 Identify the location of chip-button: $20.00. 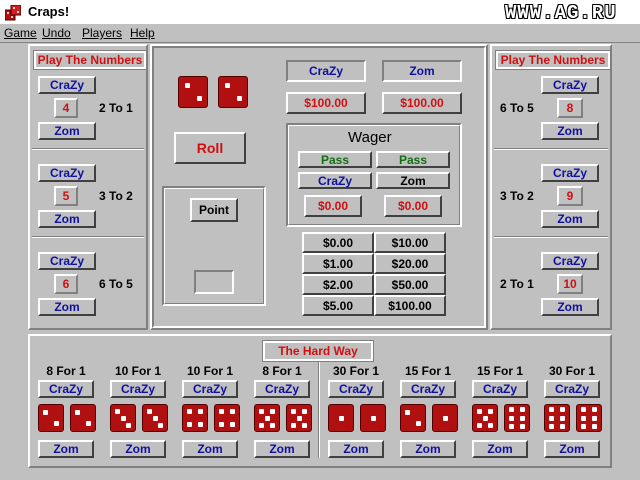
(410, 263).